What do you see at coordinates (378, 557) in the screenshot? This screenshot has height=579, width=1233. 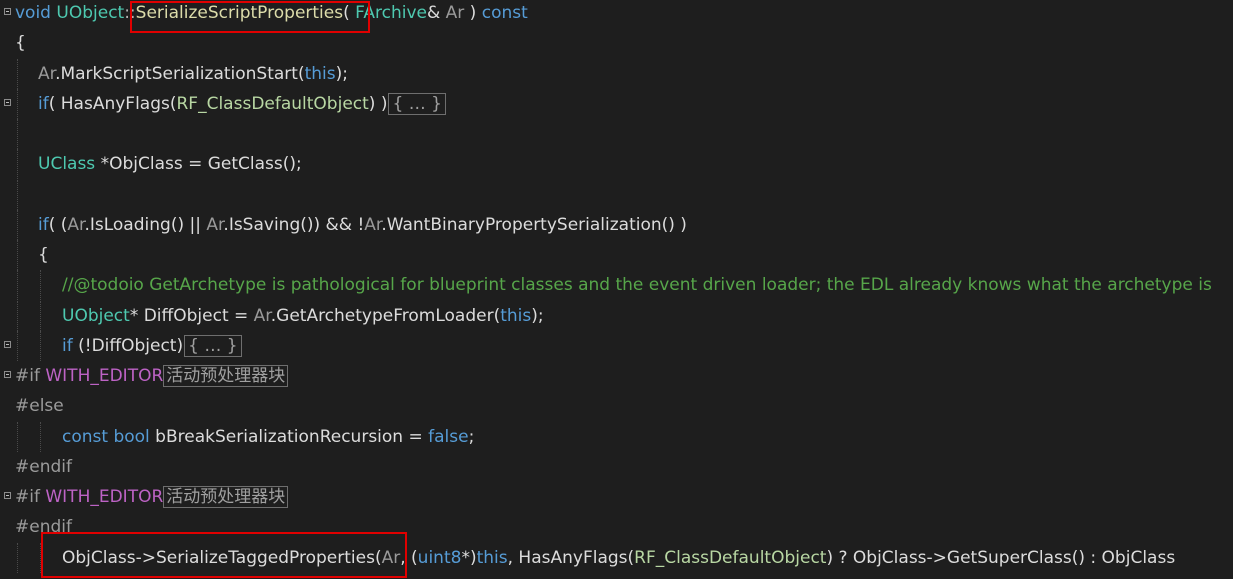 I see `code-token: (` at bounding box center [378, 557].